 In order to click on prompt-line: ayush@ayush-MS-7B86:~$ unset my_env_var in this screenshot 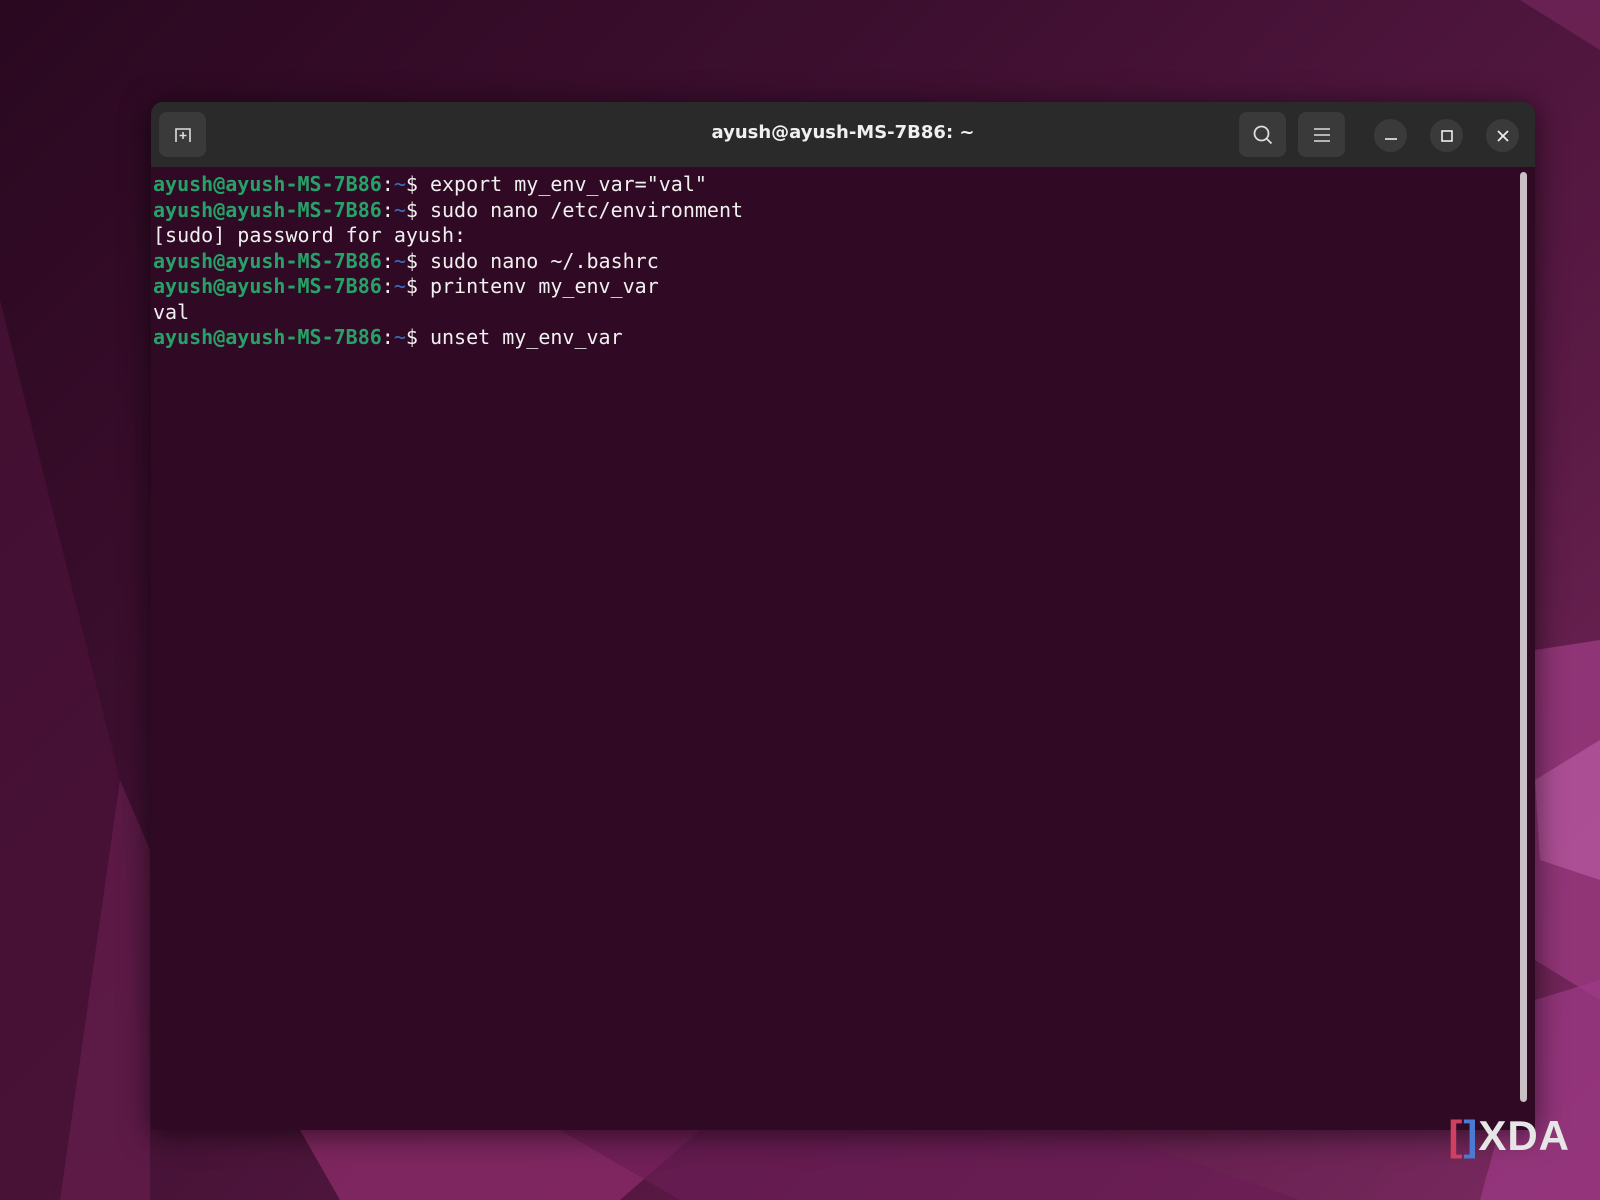, I will do `click(448, 338)`.